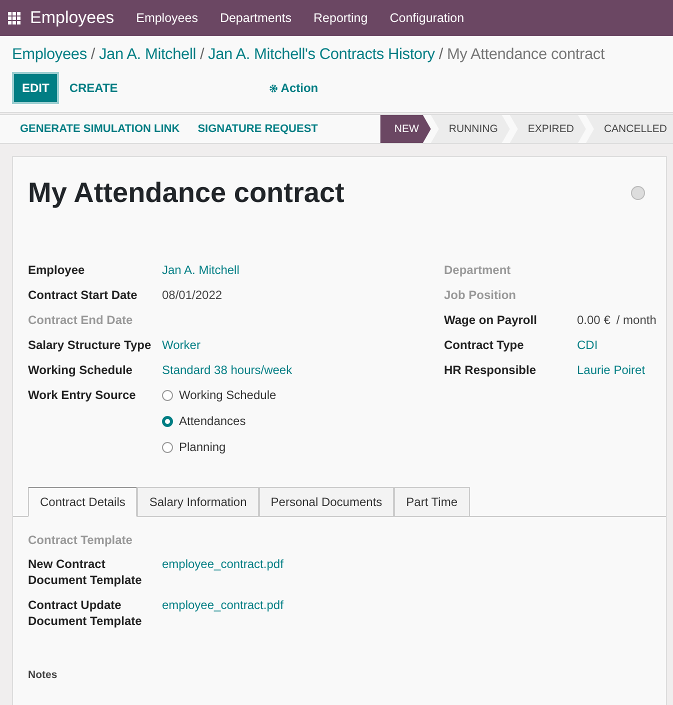  What do you see at coordinates (636, 320) in the screenshot?
I see `unit-label: / month` at bounding box center [636, 320].